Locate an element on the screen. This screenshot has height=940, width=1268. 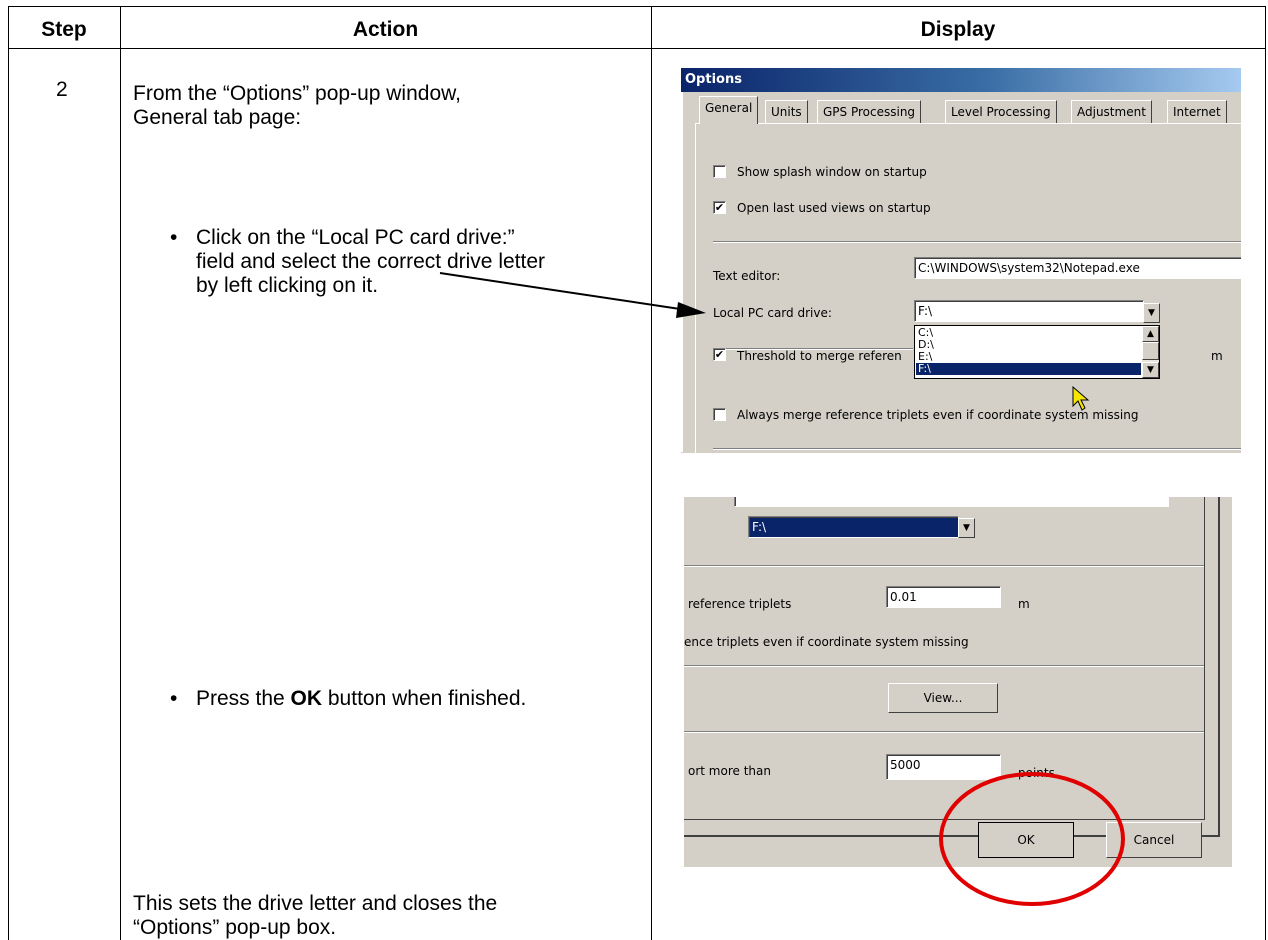
drive-option-c: C:\ is located at coordinates (1028, 333).